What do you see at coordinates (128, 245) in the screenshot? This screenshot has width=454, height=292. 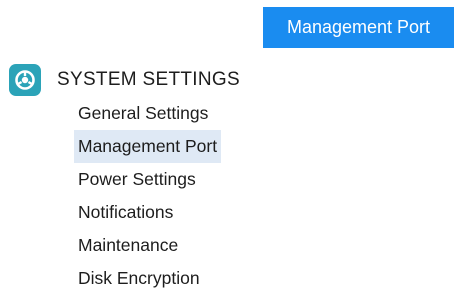 I see `nav-item-maintenance: Maintenance` at bounding box center [128, 245].